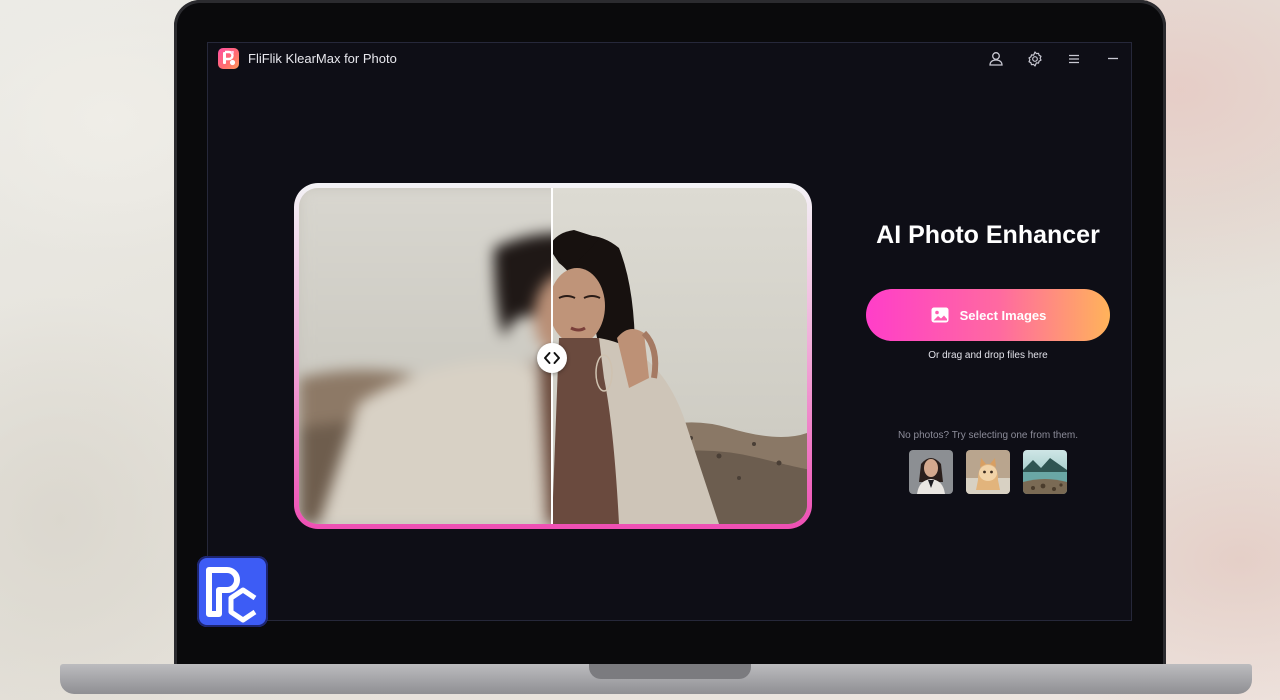 Image resolution: width=1280 pixels, height=700 pixels. I want to click on chevron-left-right-icon, so click(552, 358).